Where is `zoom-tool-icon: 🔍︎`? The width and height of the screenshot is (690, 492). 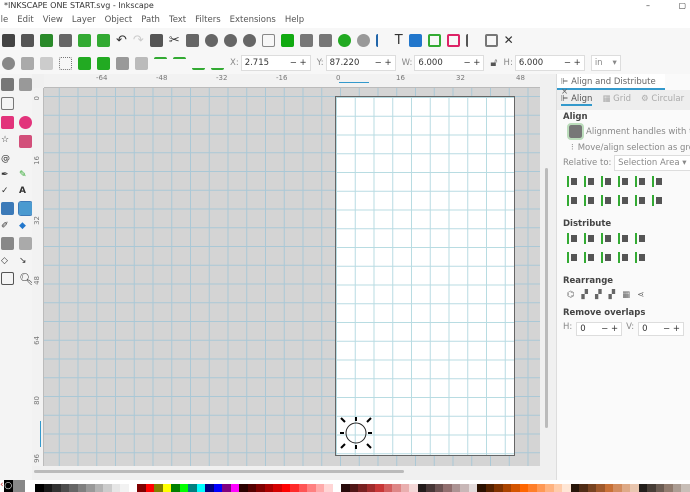
zoom-tool-icon: 🔍︎ is located at coordinates (26, 279).